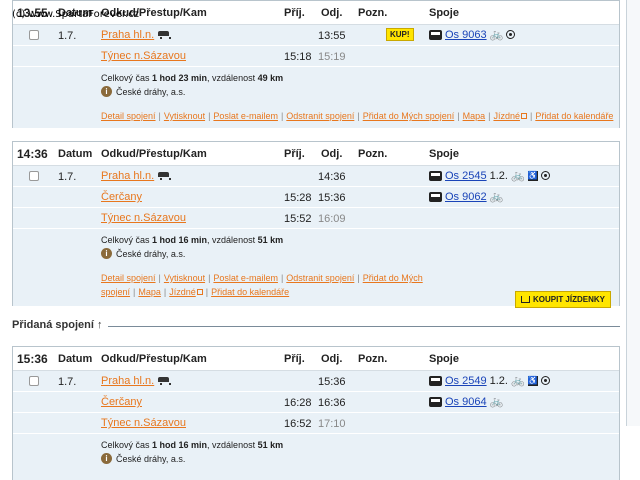 The height and width of the screenshot is (480, 640). What do you see at coordinates (316, 35) in the screenshot?
I see `route-row: 1.7. Praha hl.n. 13:55 KUP! Os 9063 🚲` at bounding box center [316, 35].